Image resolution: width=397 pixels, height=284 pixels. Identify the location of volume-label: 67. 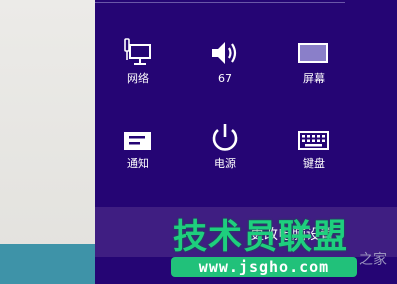
(225, 78).